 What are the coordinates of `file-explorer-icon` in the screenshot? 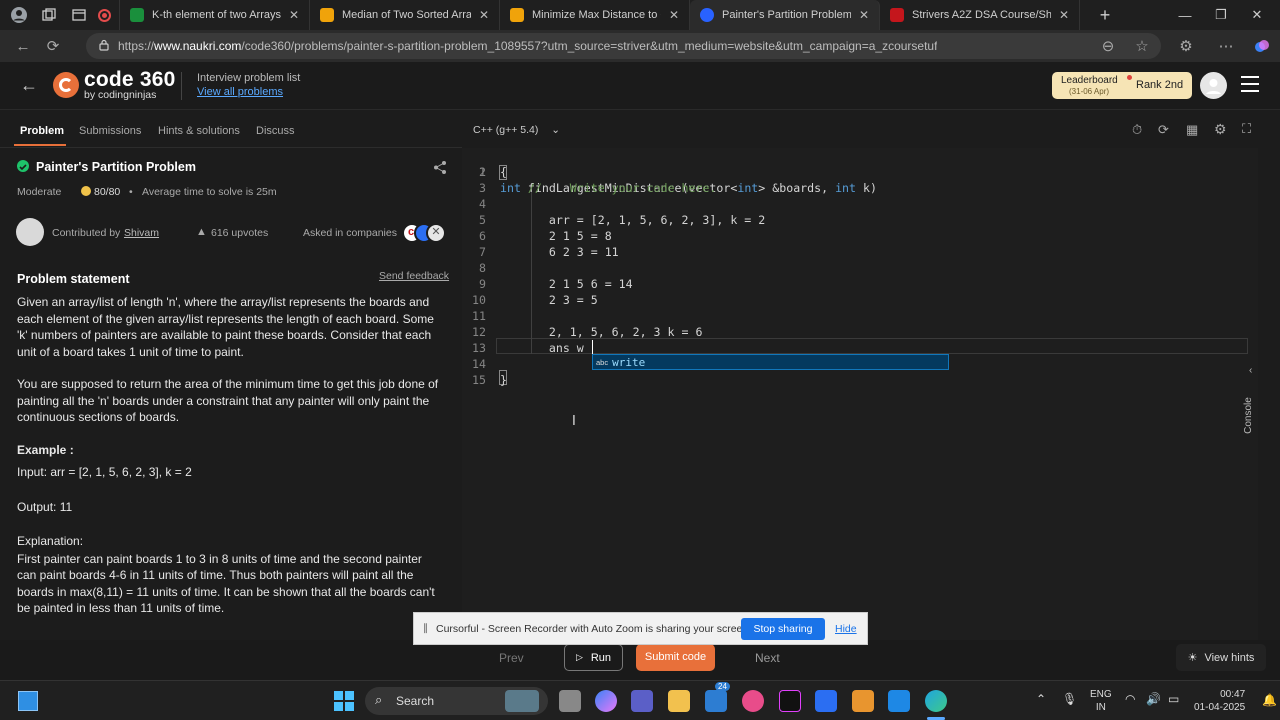 It's located at (679, 701).